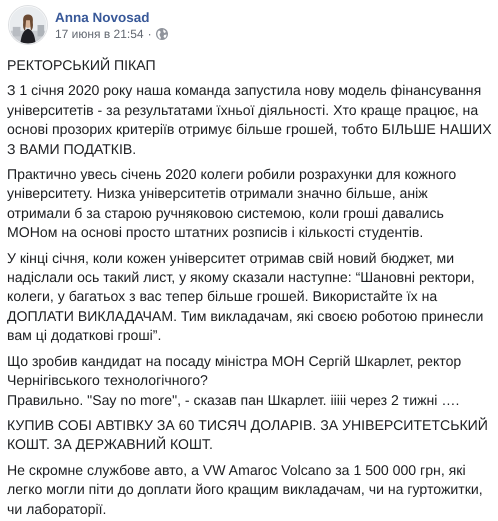 The height and width of the screenshot is (521, 498). I want to click on post-text: Не скромне службове авто, а VW Amaroc Volcano за 1 500 000 грн, які легко могли піти до доплати його кращим викладачам, чи на гуртожитки, чи лабораторії., so click(245, 489).